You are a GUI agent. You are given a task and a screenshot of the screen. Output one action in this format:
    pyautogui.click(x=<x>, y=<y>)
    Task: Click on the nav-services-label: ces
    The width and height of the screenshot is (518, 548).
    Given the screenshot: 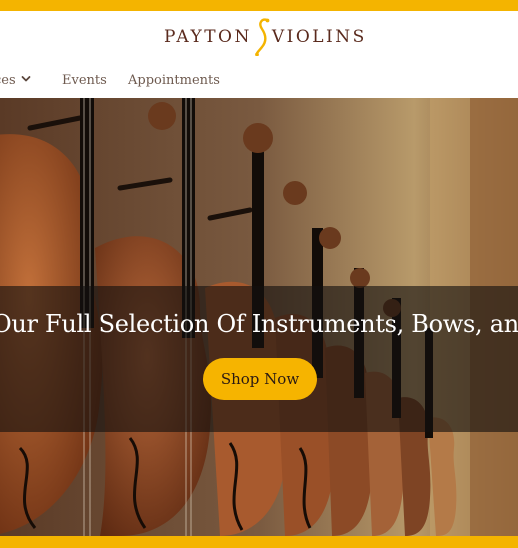 What is the action you would take?
    pyautogui.click(x=8, y=80)
    